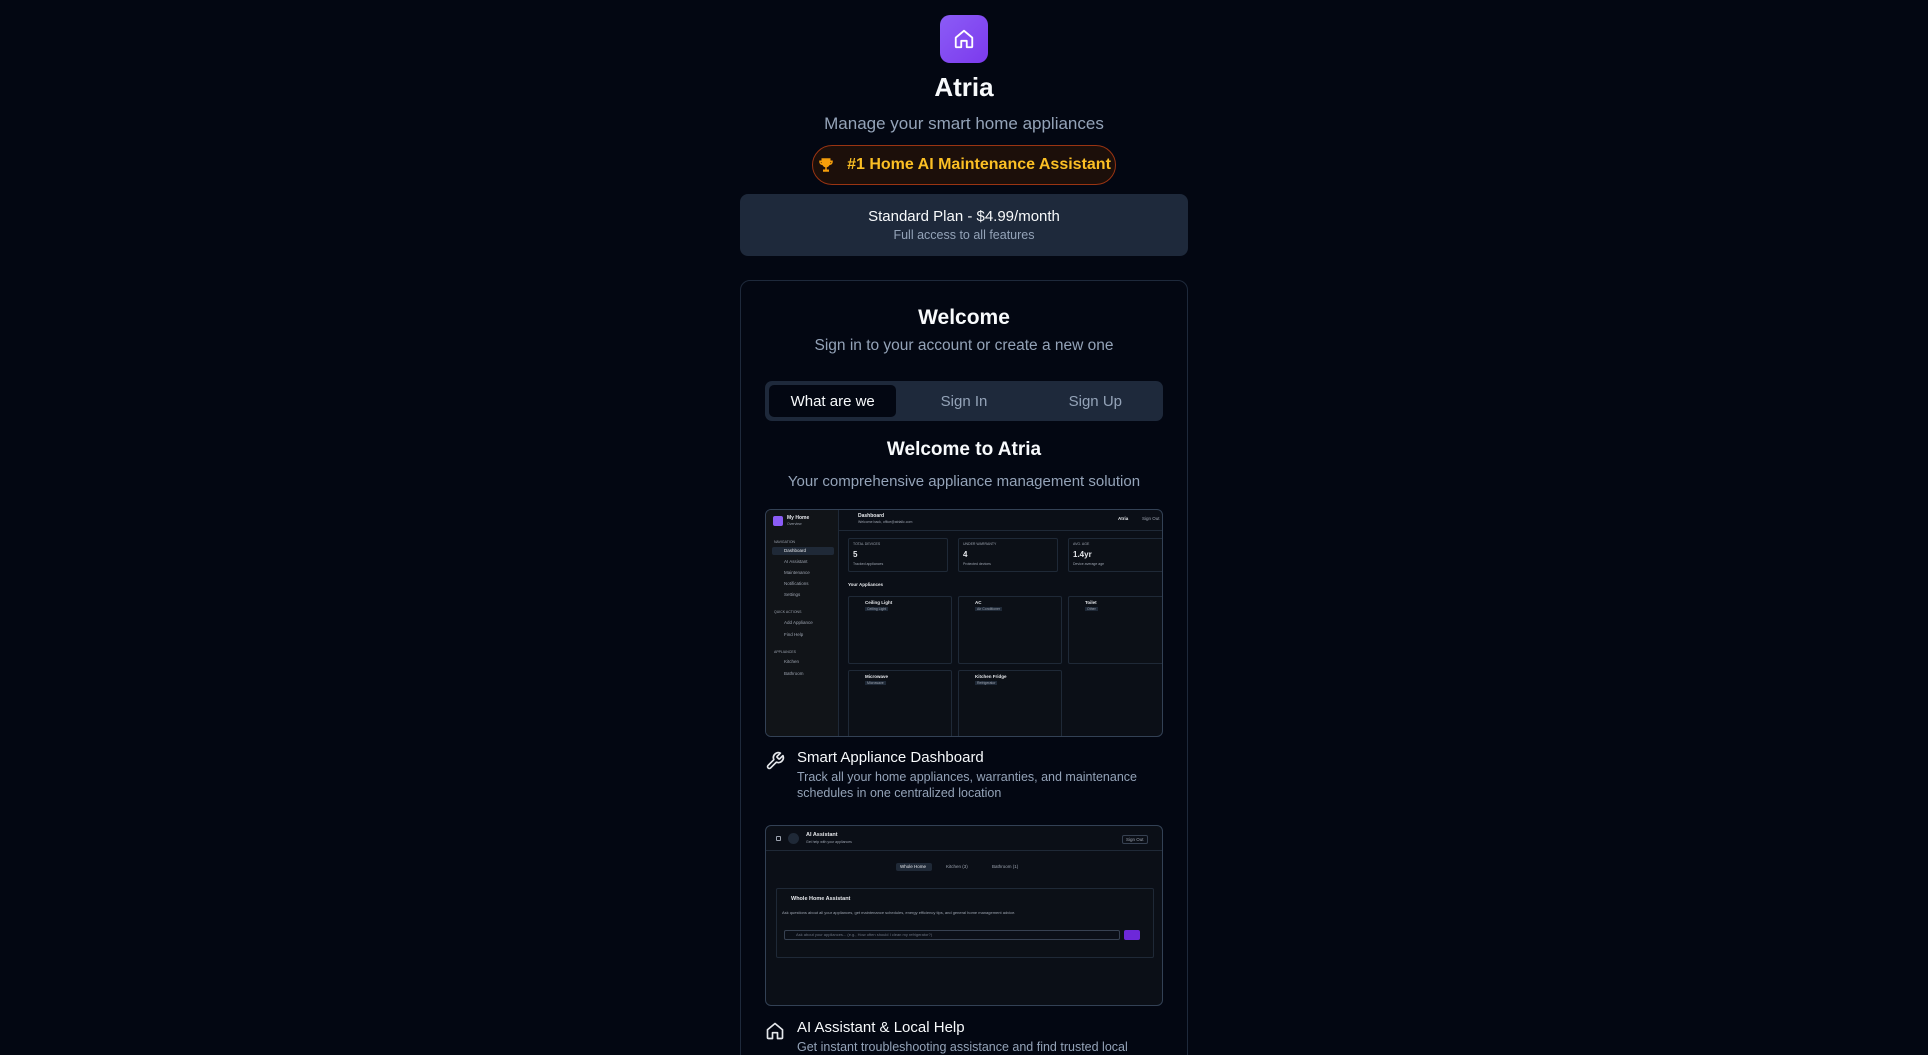 Image resolution: width=1928 pixels, height=1055 pixels. What do you see at coordinates (871, 516) in the screenshot?
I see `preview-page-title: Dashboard` at bounding box center [871, 516].